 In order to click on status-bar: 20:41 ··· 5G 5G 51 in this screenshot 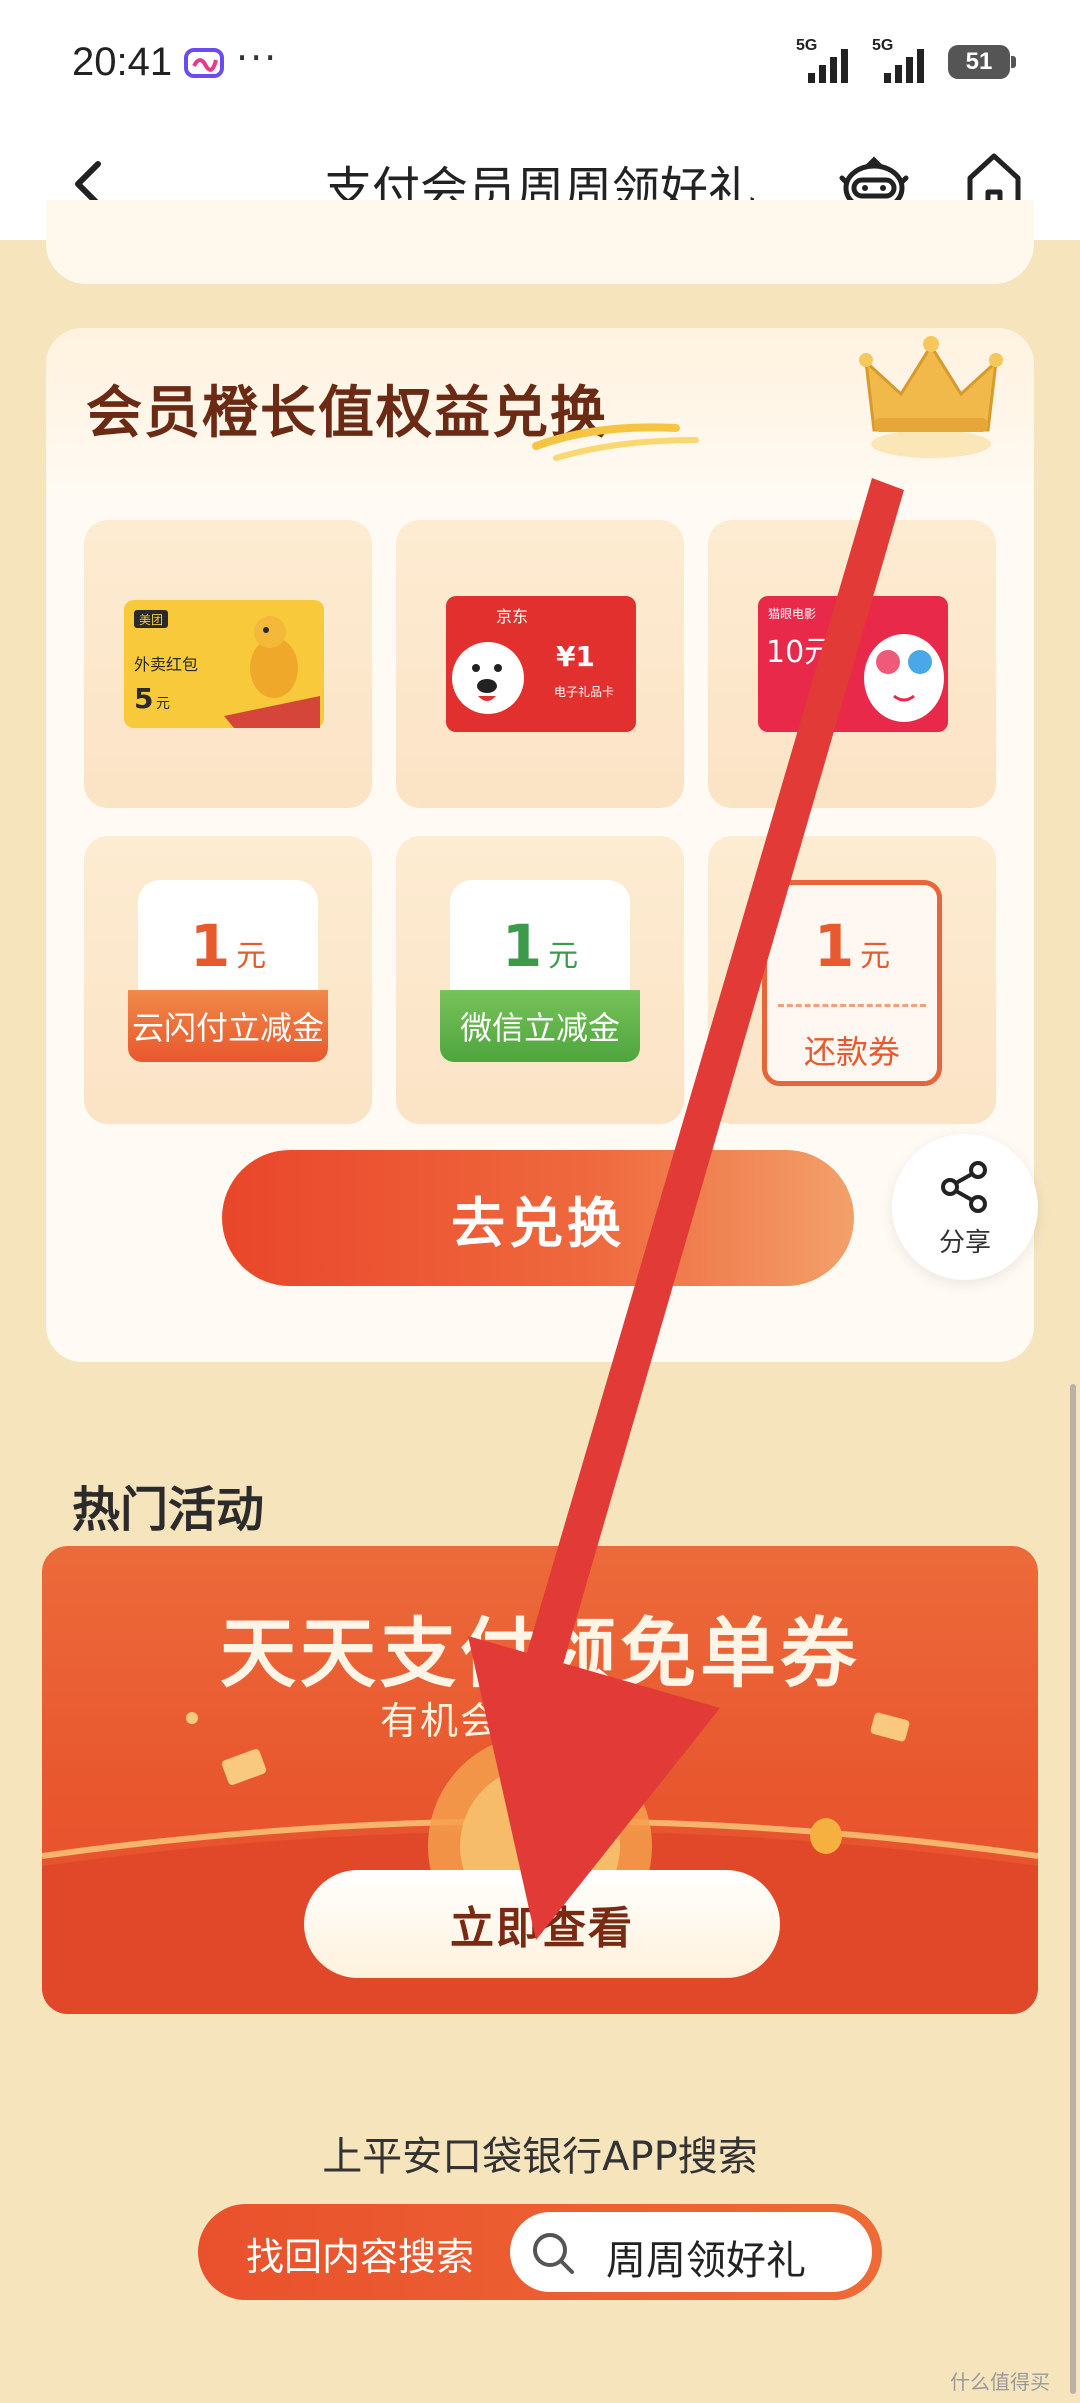, I will do `click(540, 64)`.